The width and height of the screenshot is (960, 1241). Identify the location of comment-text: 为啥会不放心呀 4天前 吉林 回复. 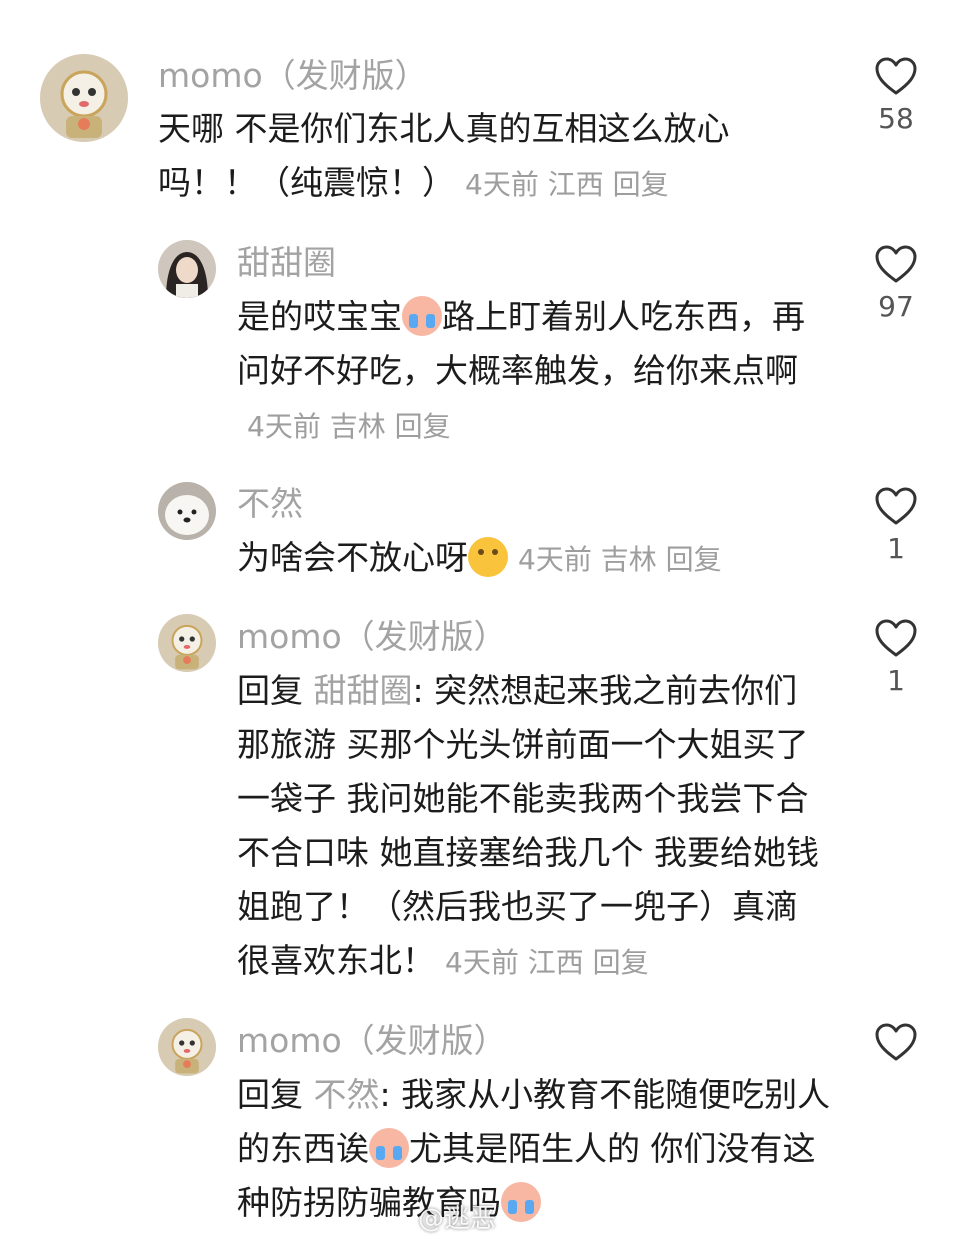
(537, 559).